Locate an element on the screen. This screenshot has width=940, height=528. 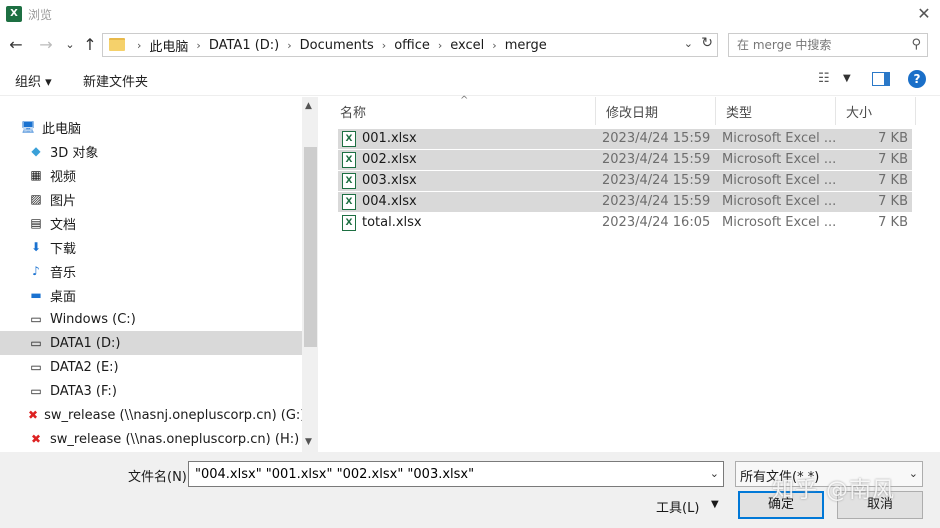
column-modified-label: 修改日期 is located at coordinates (632, 113).